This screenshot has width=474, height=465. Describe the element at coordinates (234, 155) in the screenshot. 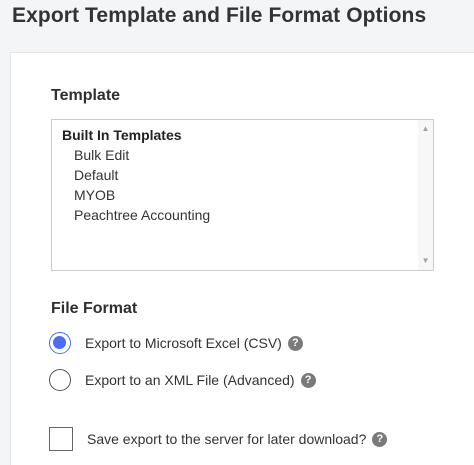

I see `template-option-bulk-edit: Bulk Edit` at that location.